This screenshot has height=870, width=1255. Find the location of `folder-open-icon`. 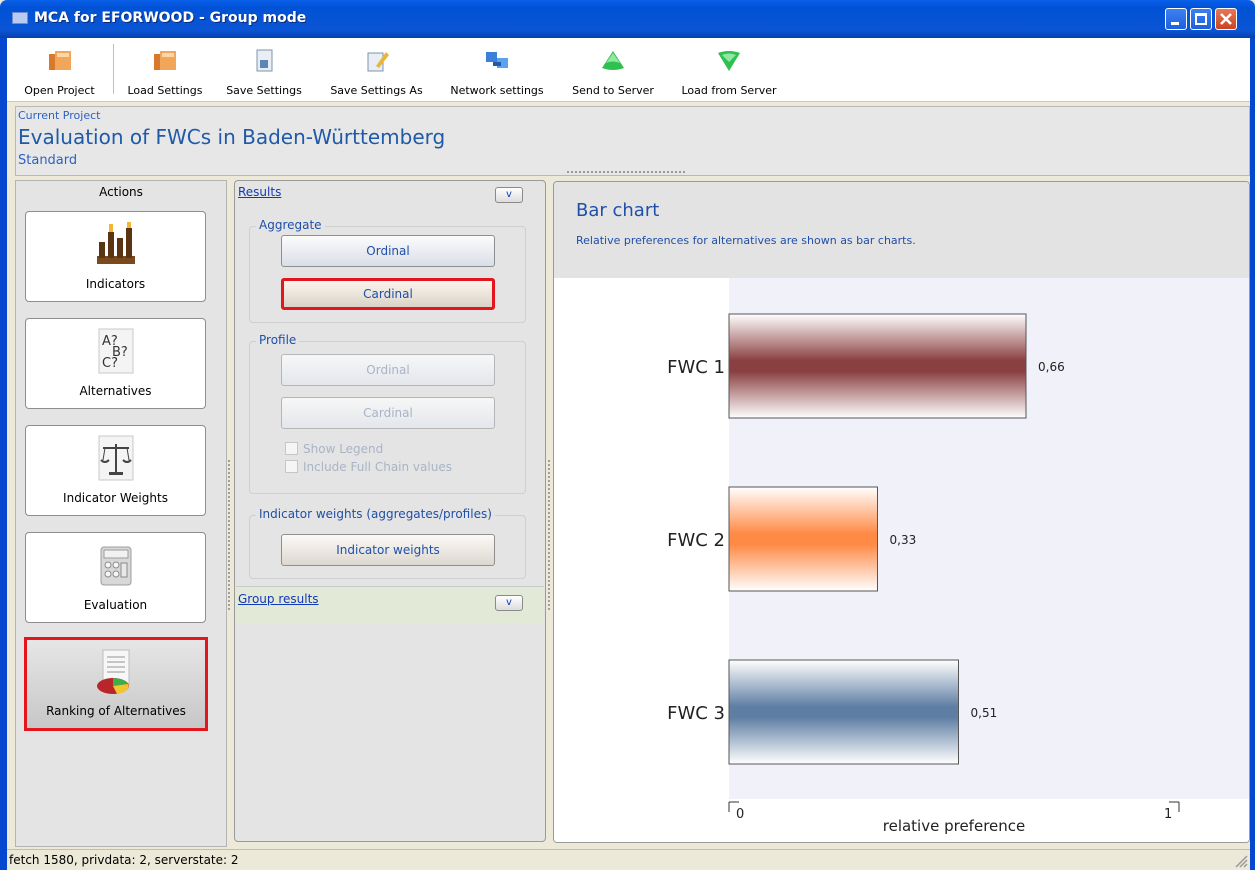

folder-open-icon is located at coordinates (59, 60).